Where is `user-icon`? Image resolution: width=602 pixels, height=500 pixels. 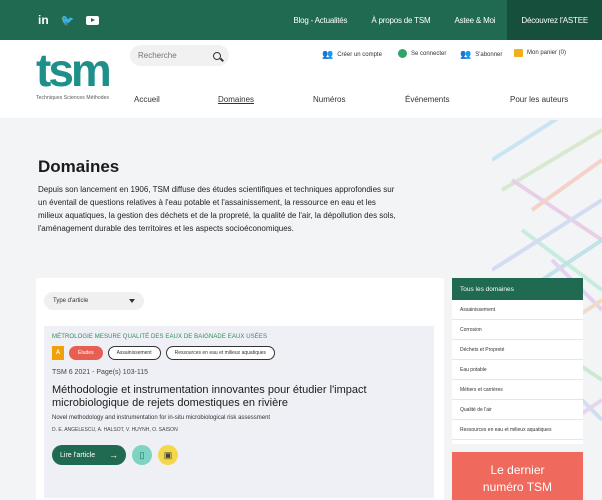
user-icon is located at coordinates (402, 53).